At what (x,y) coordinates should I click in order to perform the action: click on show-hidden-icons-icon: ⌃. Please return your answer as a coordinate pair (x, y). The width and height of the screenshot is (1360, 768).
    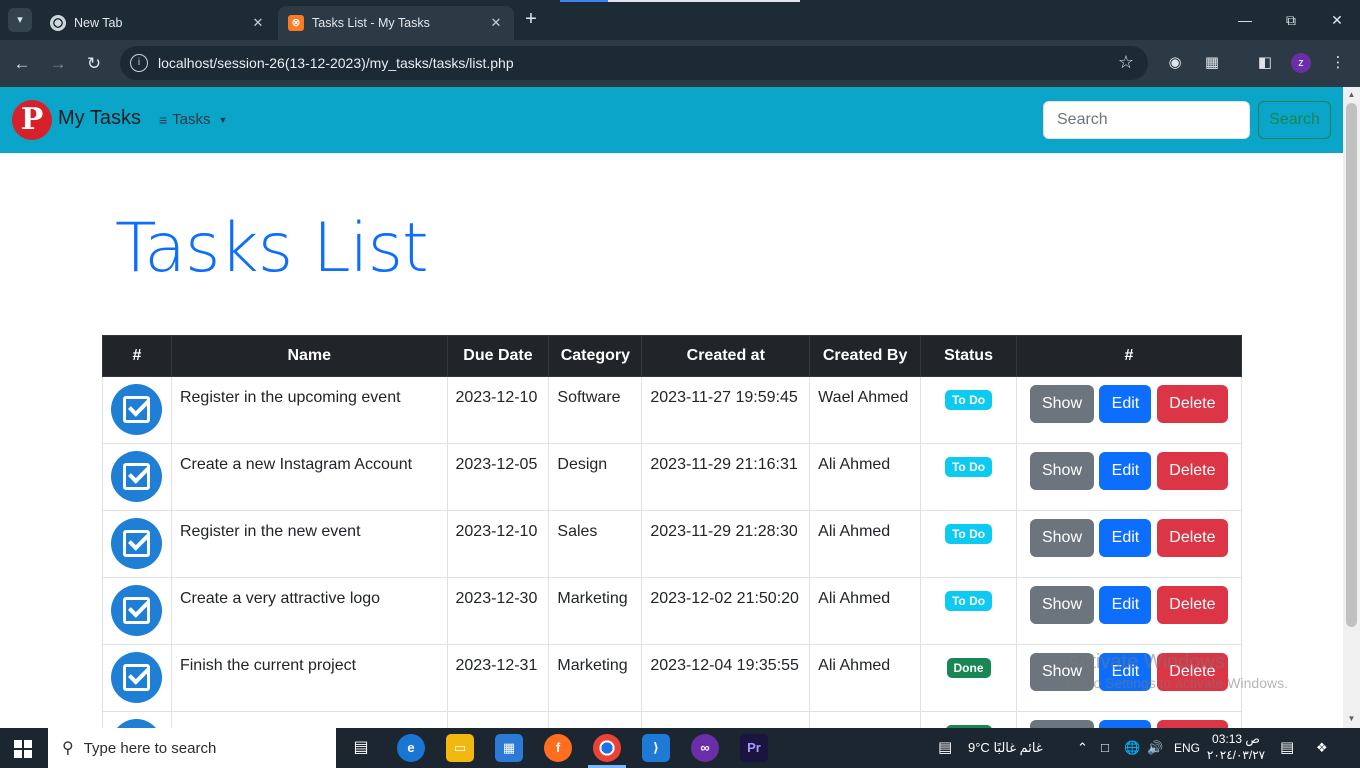
    Looking at the image, I should click on (1082, 748).